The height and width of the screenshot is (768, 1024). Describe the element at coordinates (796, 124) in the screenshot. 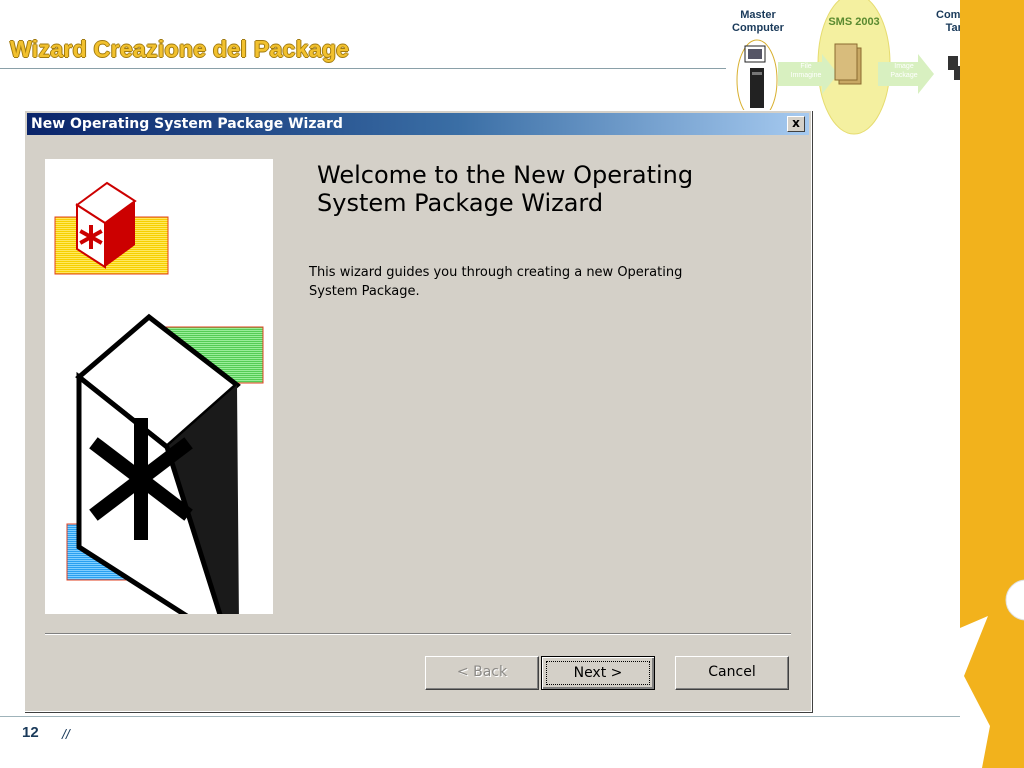

I see `close-button: x` at that location.